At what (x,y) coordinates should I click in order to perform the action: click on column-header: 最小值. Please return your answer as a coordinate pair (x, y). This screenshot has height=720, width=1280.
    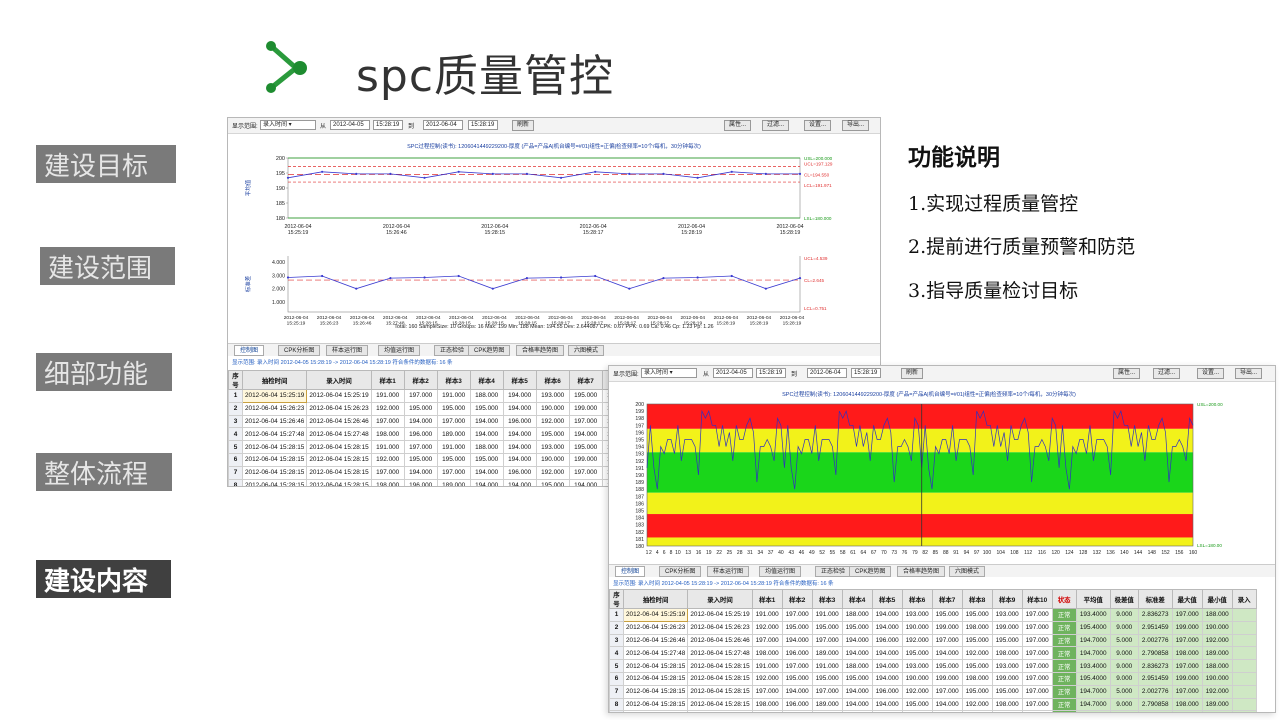
    Looking at the image, I should click on (1217, 599).